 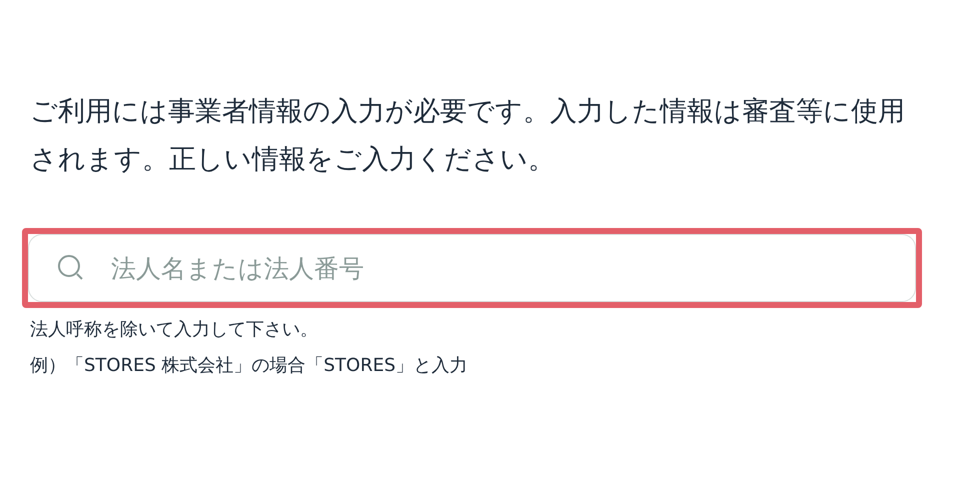 What do you see at coordinates (472, 268) in the screenshot?
I see `search-field: 法人名または法人番号` at bounding box center [472, 268].